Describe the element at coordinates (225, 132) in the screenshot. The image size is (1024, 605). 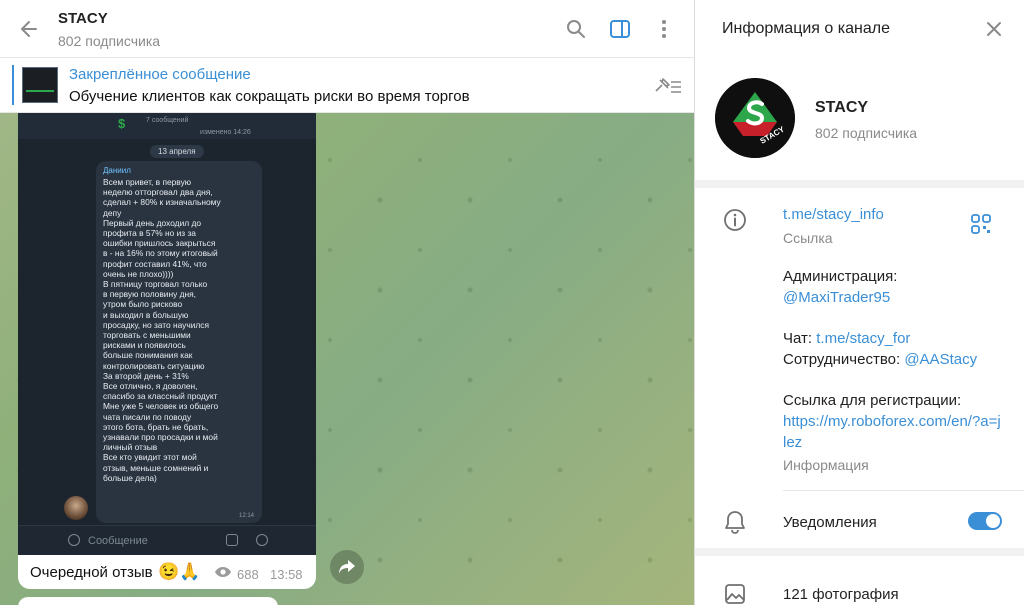
I see `photo-header-edited: изменено 14:26` at that location.